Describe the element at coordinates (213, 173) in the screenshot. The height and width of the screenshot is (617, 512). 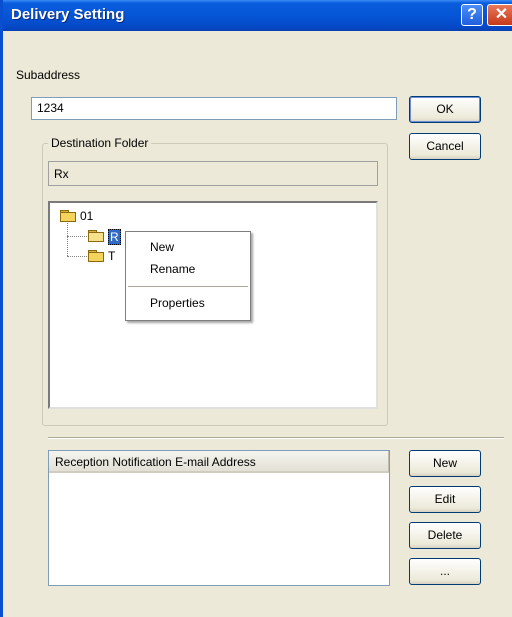
I see `destination-path-field: Rx` at that location.